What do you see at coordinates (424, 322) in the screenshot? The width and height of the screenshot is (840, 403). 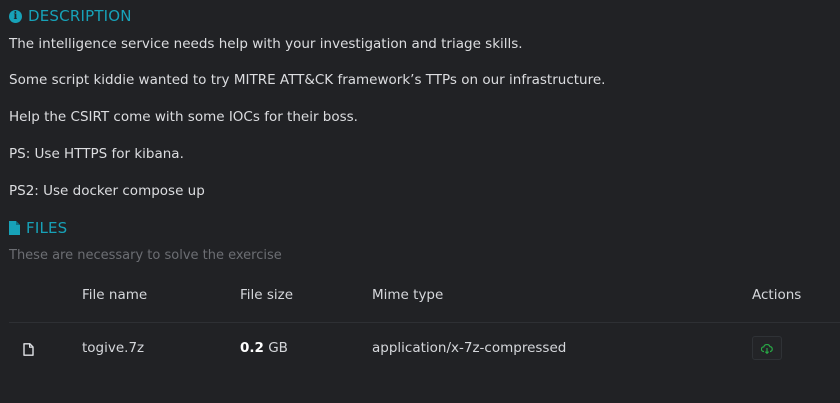 I see `table-divider` at bounding box center [424, 322].